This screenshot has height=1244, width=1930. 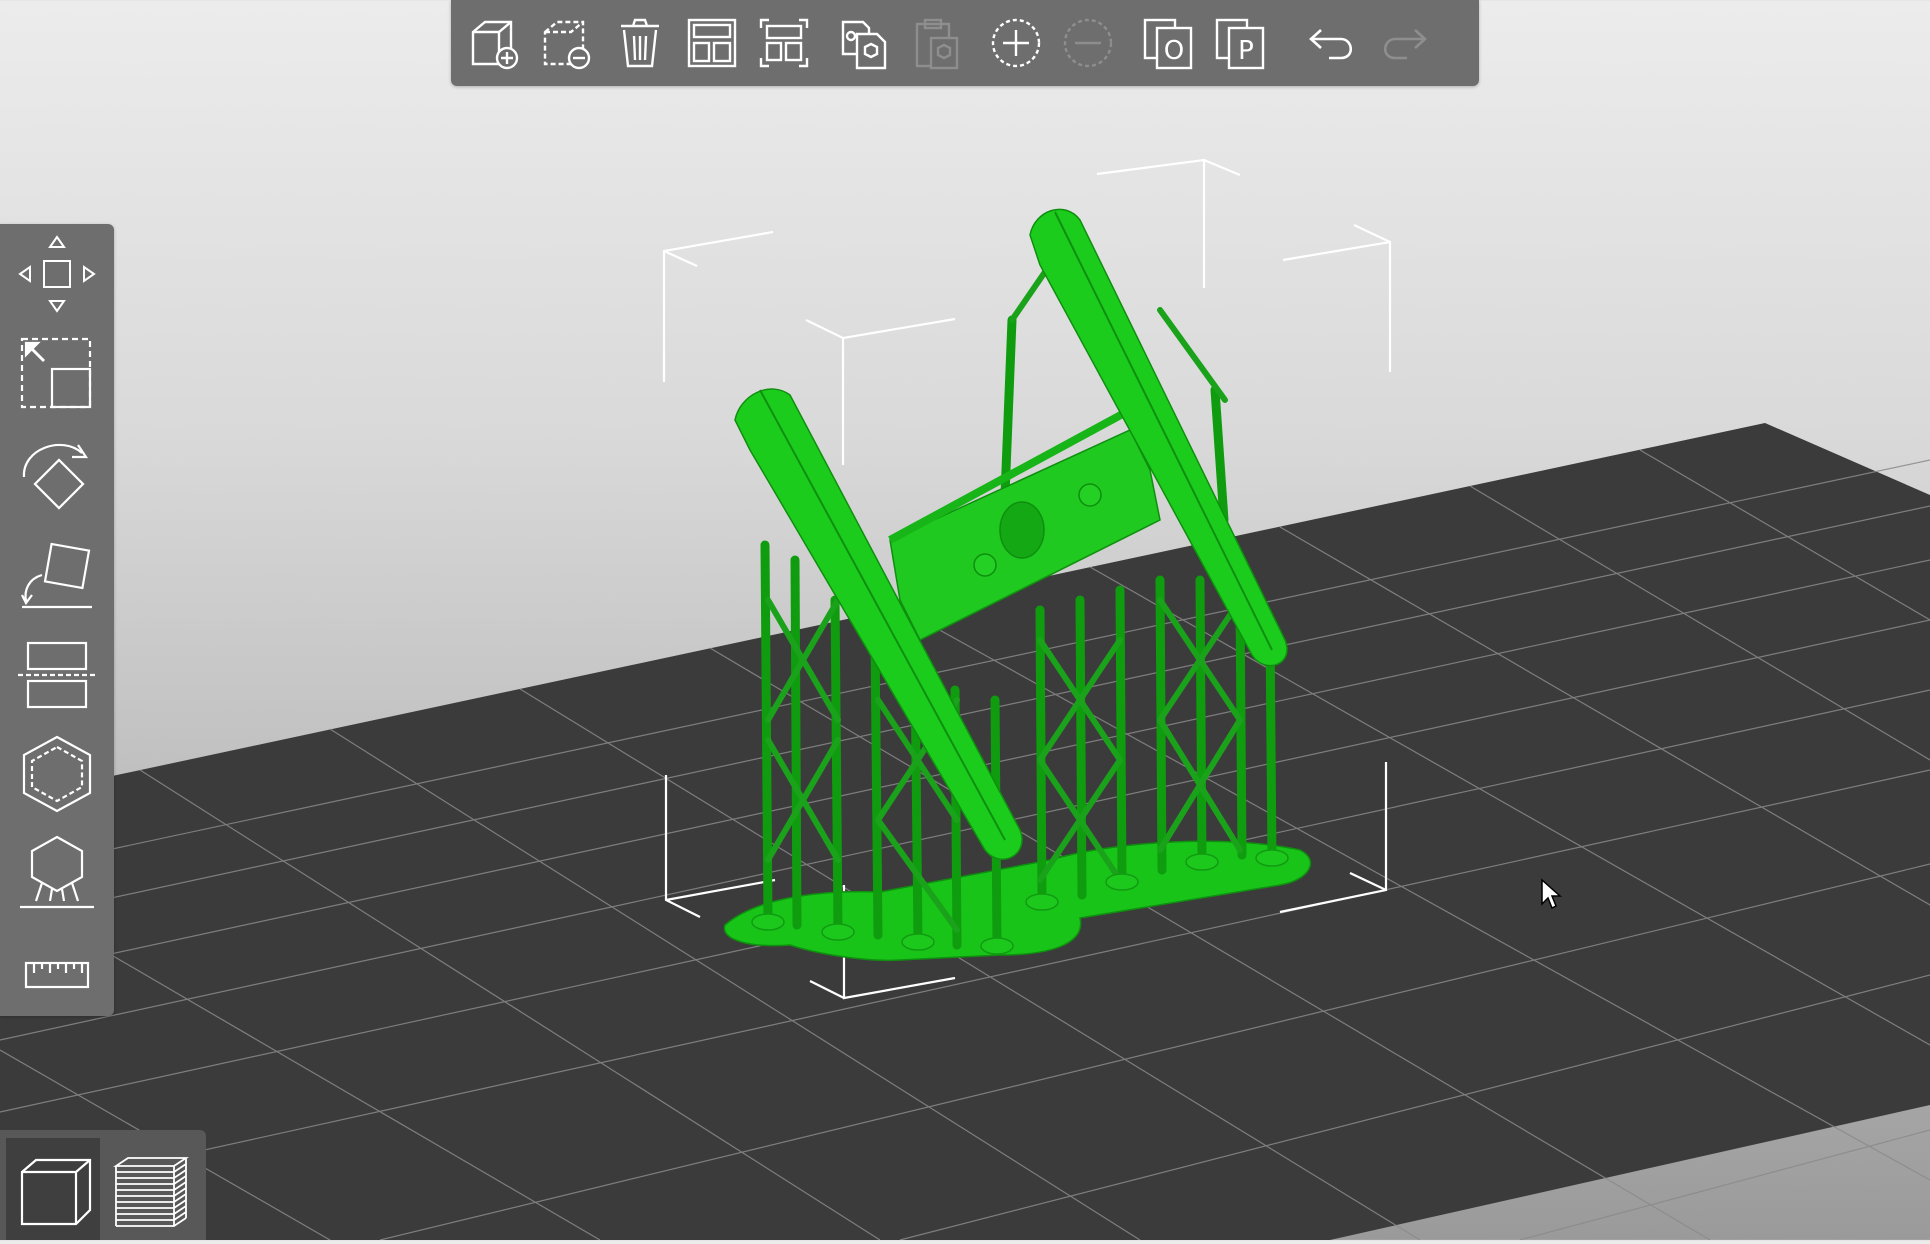 What do you see at coordinates (57, 620) in the screenshot?
I see `left-toolbar` at bounding box center [57, 620].